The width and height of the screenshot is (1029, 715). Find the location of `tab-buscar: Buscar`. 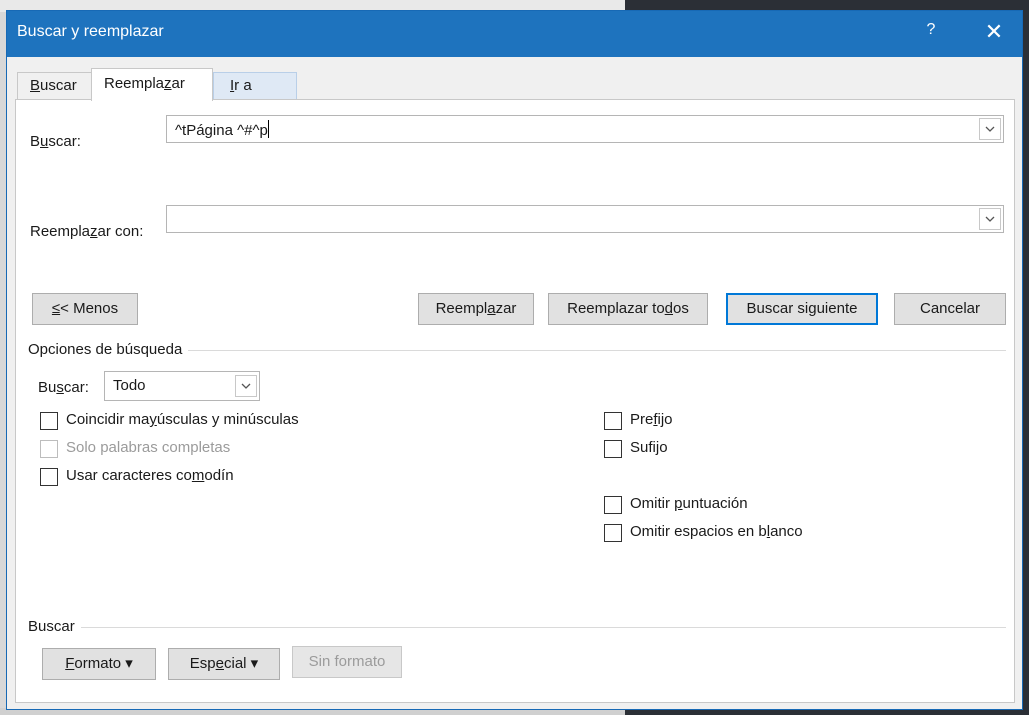

tab-buscar: Buscar is located at coordinates (55, 86).